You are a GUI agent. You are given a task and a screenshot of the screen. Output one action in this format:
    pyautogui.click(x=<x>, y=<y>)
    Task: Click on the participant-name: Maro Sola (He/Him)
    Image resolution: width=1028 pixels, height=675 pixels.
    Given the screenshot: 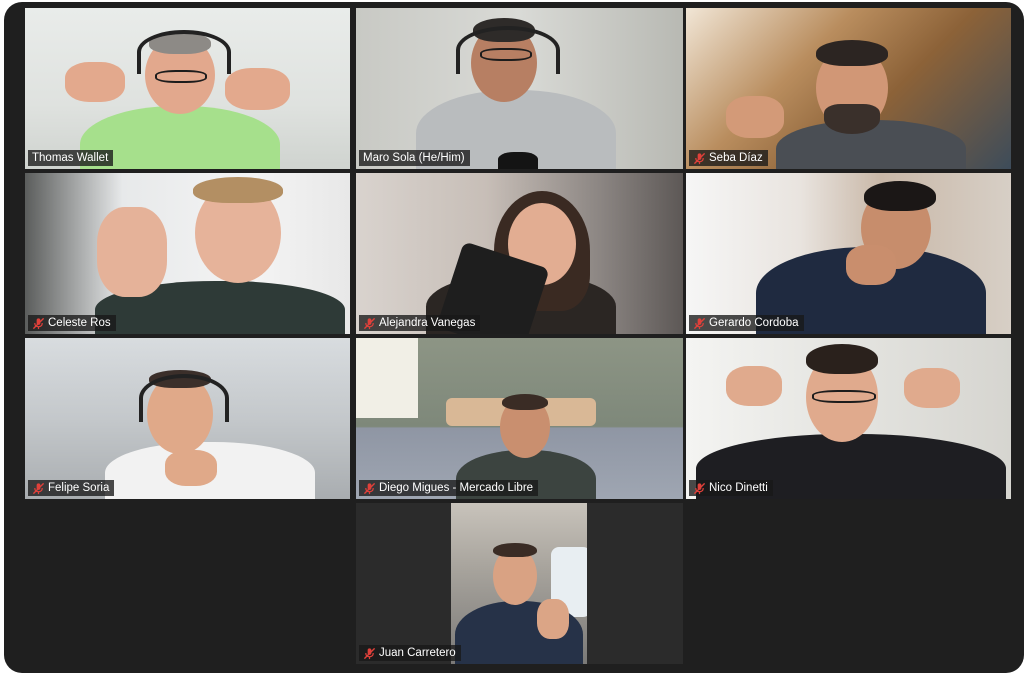 What is the action you would take?
    pyautogui.click(x=414, y=158)
    